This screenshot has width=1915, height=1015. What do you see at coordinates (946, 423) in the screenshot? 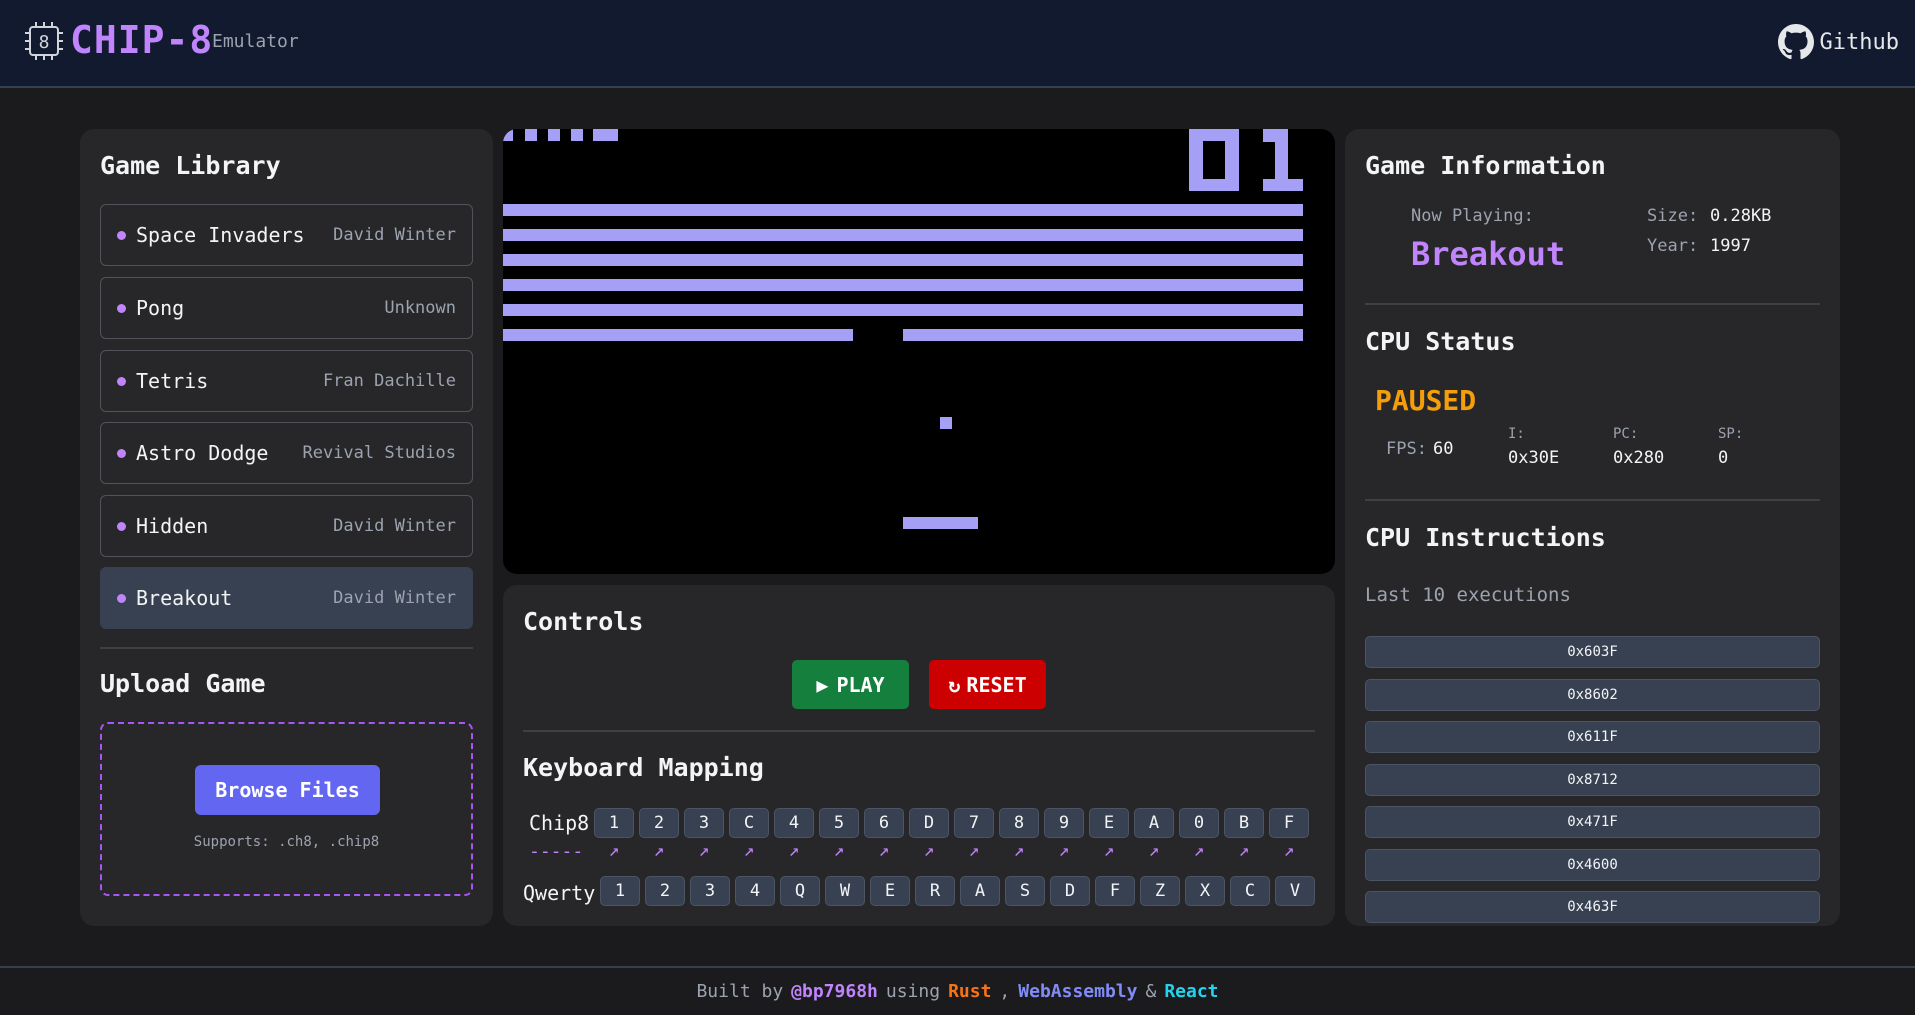
I see `ball` at bounding box center [946, 423].